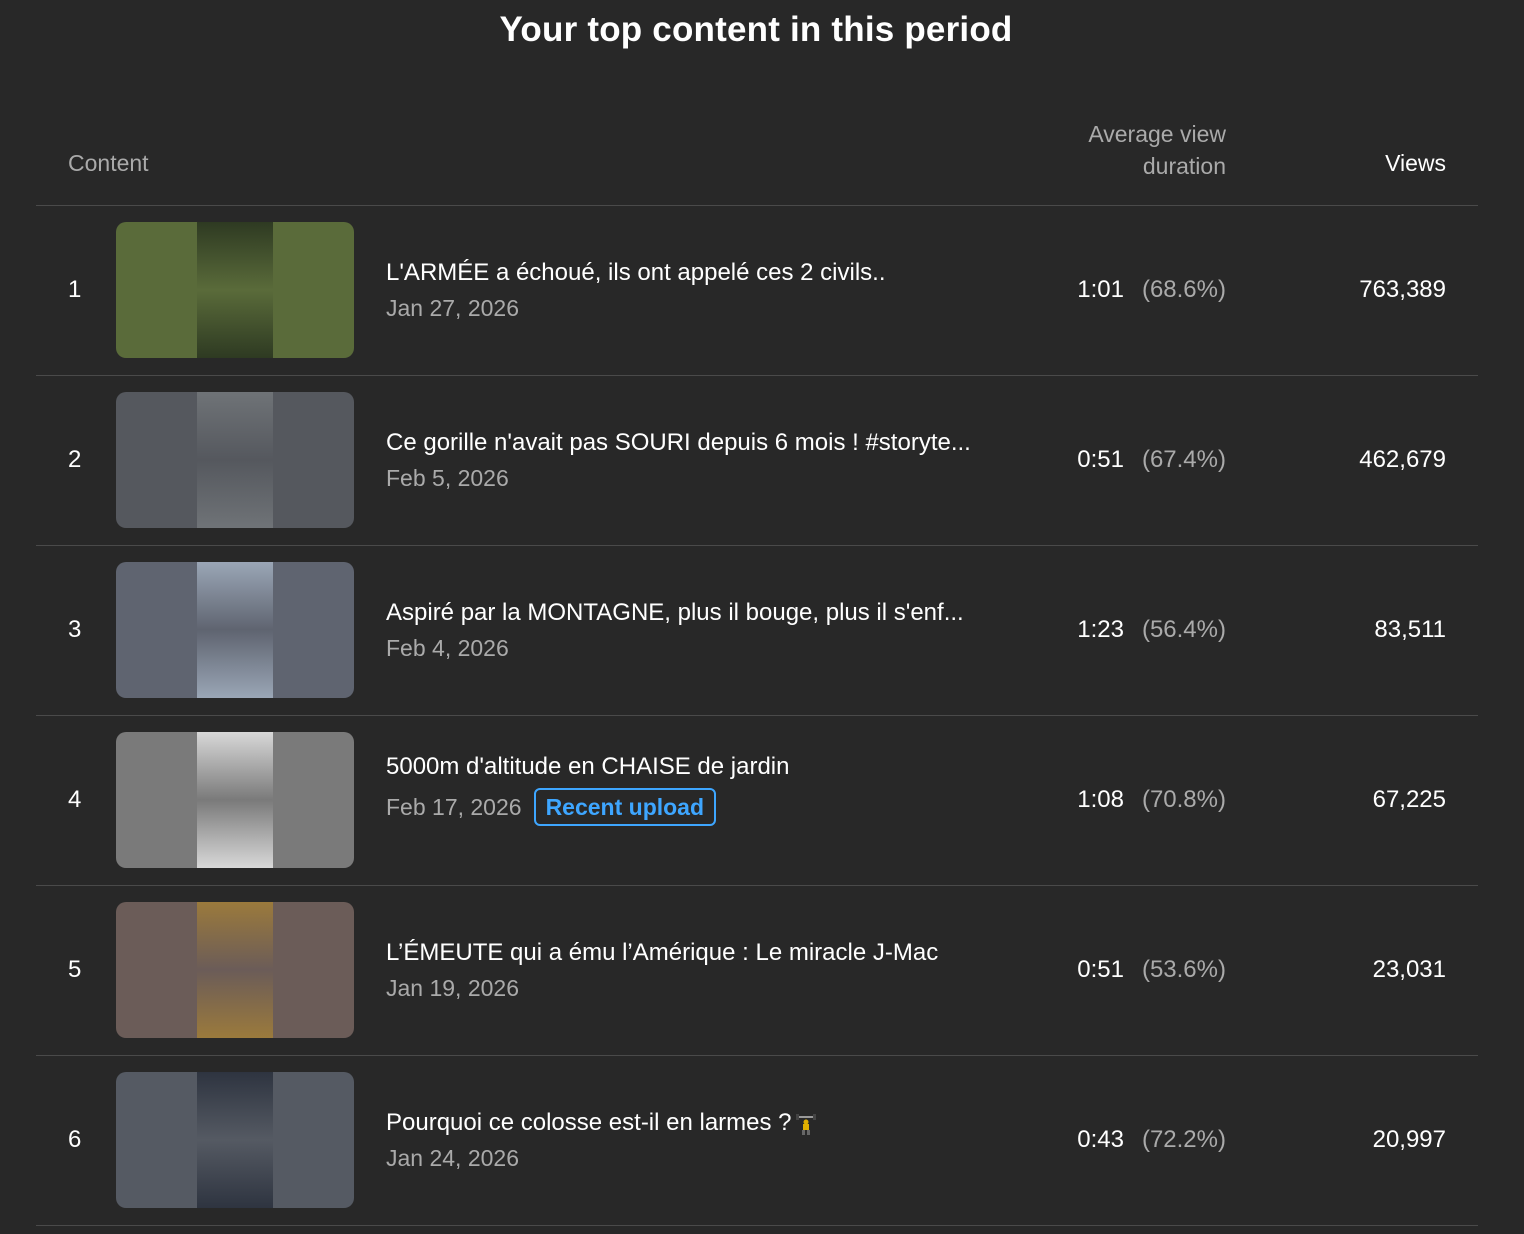 The width and height of the screenshot is (1524, 1234). What do you see at coordinates (447, 478) in the screenshot?
I see `video-publish-date: Feb 5, 2026` at bounding box center [447, 478].